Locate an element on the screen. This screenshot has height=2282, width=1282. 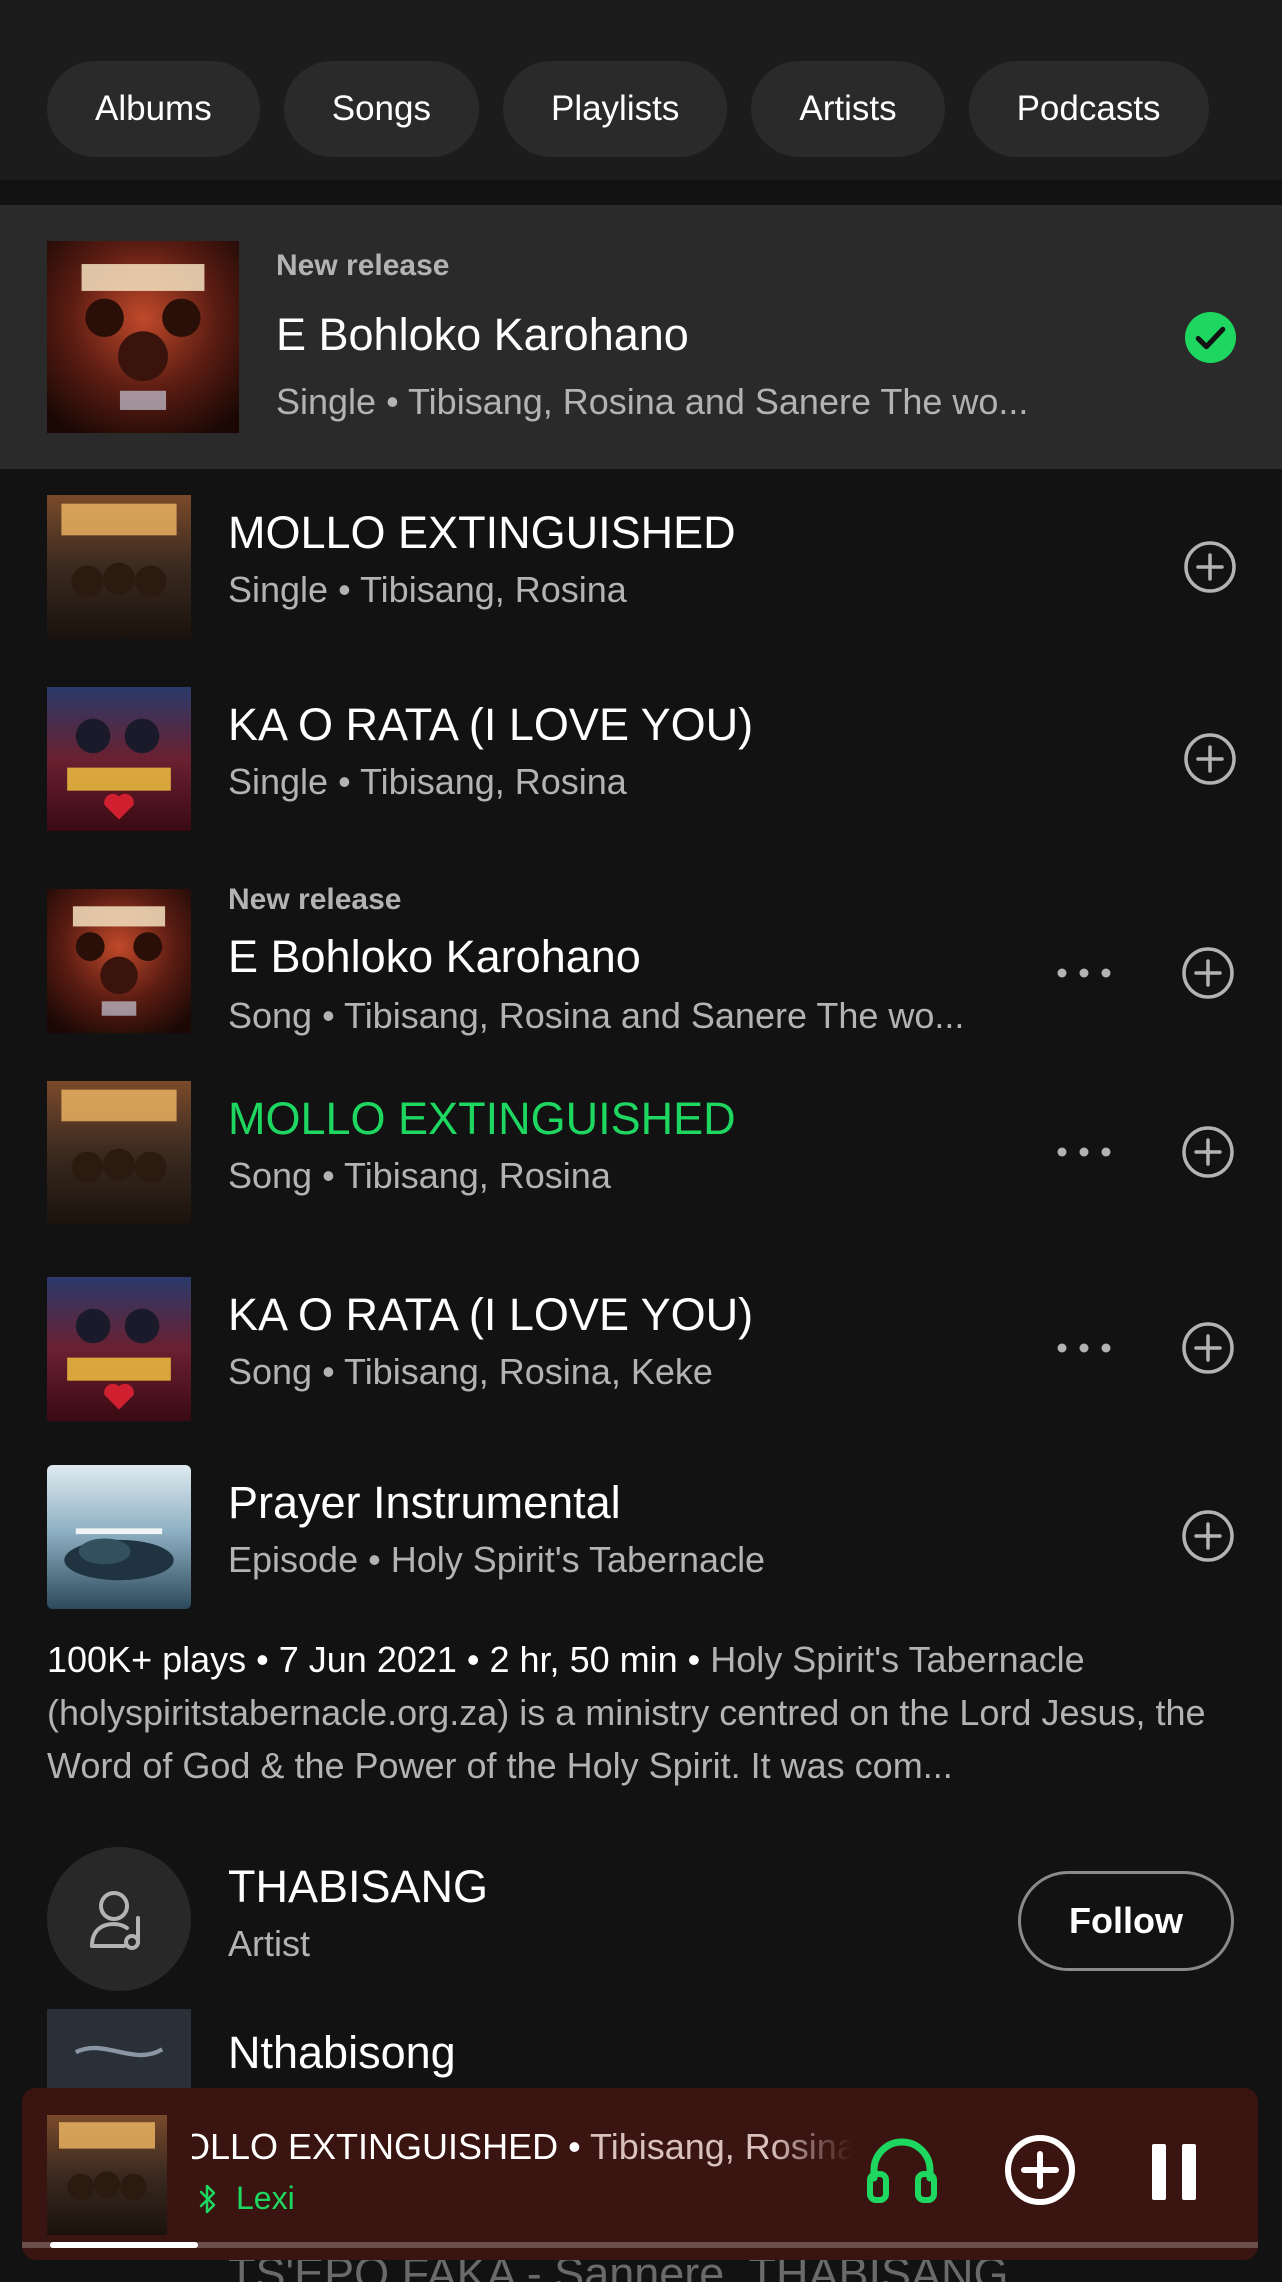
progress-fill is located at coordinates (124, 2245).